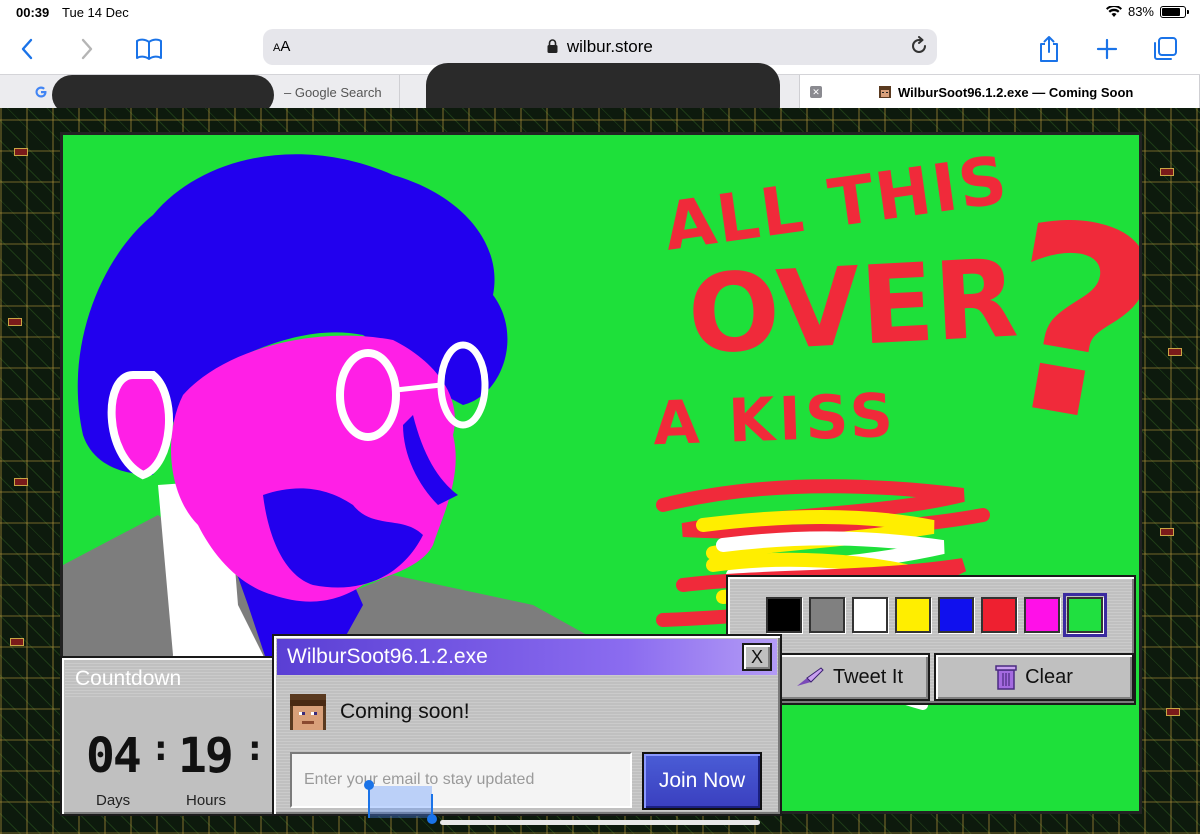  I want to click on dialog-message: Coming soon!, so click(405, 711).